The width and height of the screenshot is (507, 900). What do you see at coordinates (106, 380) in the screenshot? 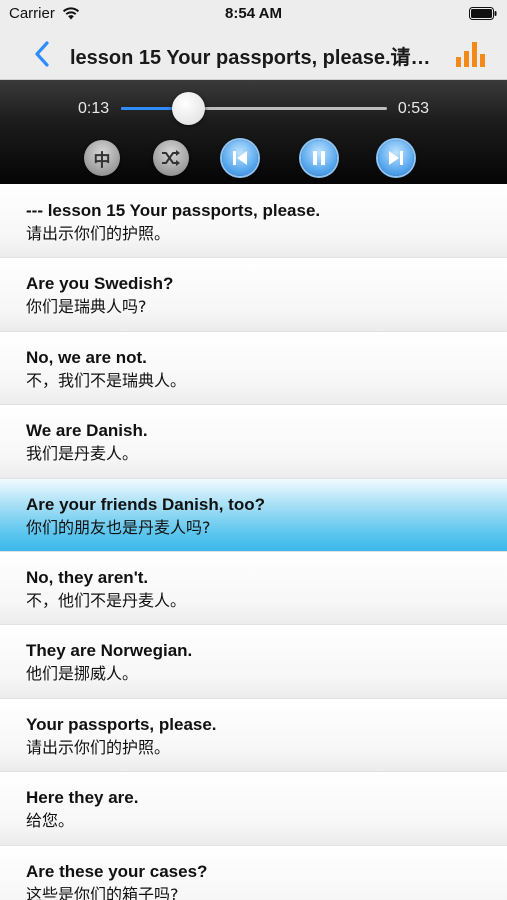
I see `sentence-chinese: 不，我们不是瑞典人。` at bounding box center [106, 380].